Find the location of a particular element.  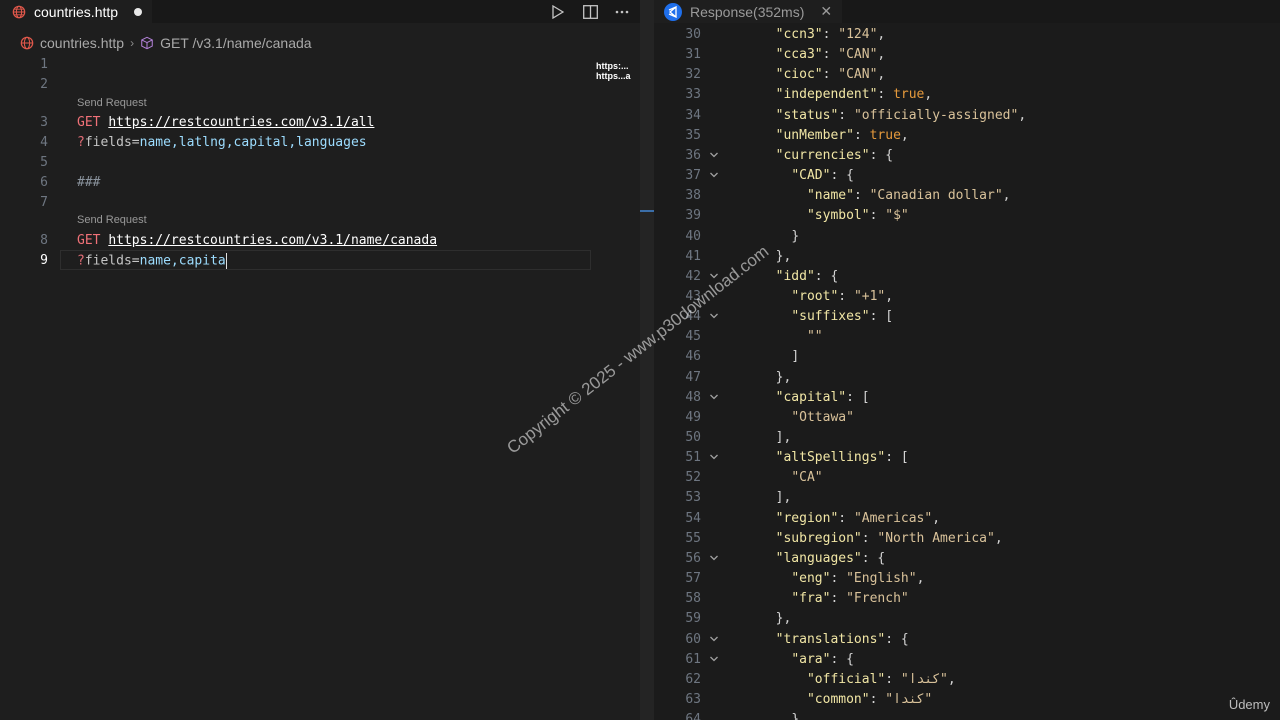

response-line: "ara": { is located at coordinates (807, 659).